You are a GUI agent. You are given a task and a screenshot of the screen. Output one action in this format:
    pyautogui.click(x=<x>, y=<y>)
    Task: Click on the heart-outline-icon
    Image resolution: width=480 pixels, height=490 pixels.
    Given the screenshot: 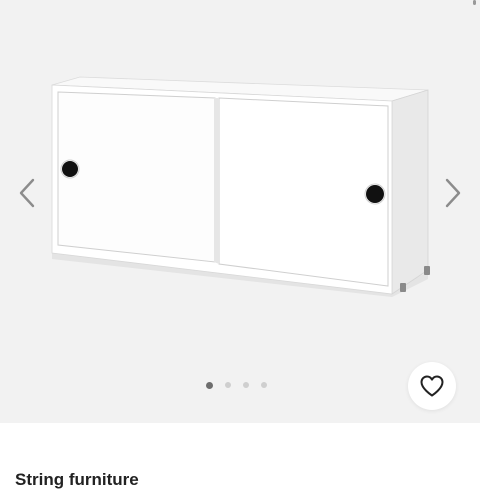 What is the action you would take?
    pyautogui.click(x=432, y=386)
    